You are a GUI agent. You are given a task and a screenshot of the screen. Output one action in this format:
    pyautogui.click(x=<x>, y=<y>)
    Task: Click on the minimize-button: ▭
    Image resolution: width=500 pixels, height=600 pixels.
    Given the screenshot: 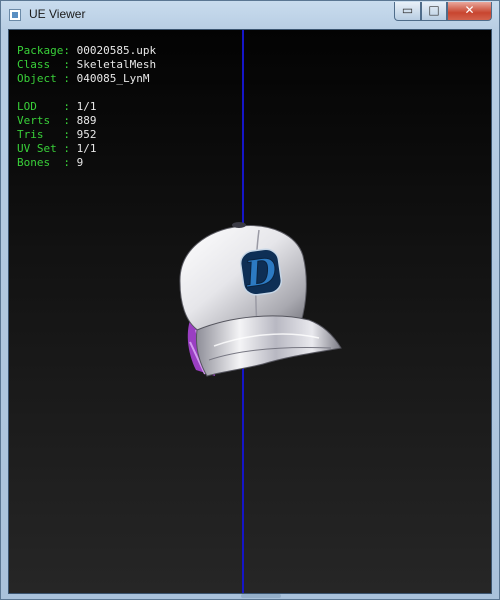 What is the action you would take?
    pyautogui.click(x=407, y=11)
    